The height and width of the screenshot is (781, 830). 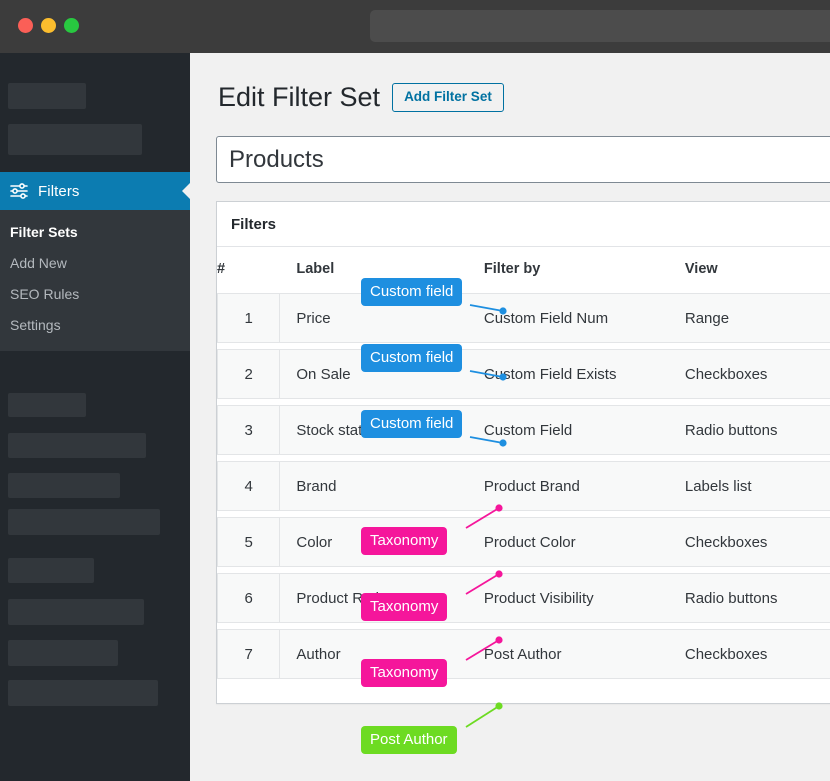 What do you see at coordinates (580, 486) in the screenshot?
I see `cell-filter-by: Product Brand` at bounding box center [580, 486].